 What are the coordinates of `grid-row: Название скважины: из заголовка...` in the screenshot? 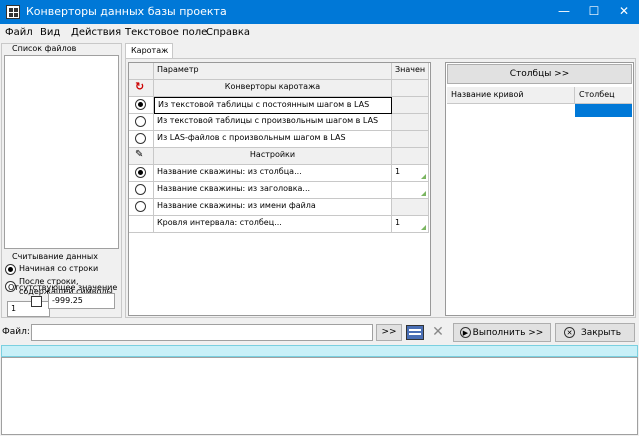 It's located at (279, 190).